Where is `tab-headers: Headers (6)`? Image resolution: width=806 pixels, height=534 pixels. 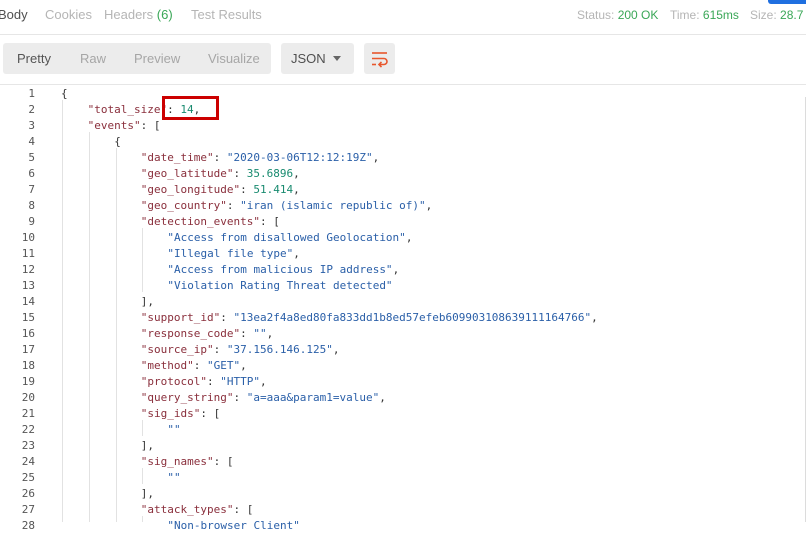 tab-headers: Headers (6) is located at coordinates (138, 16).